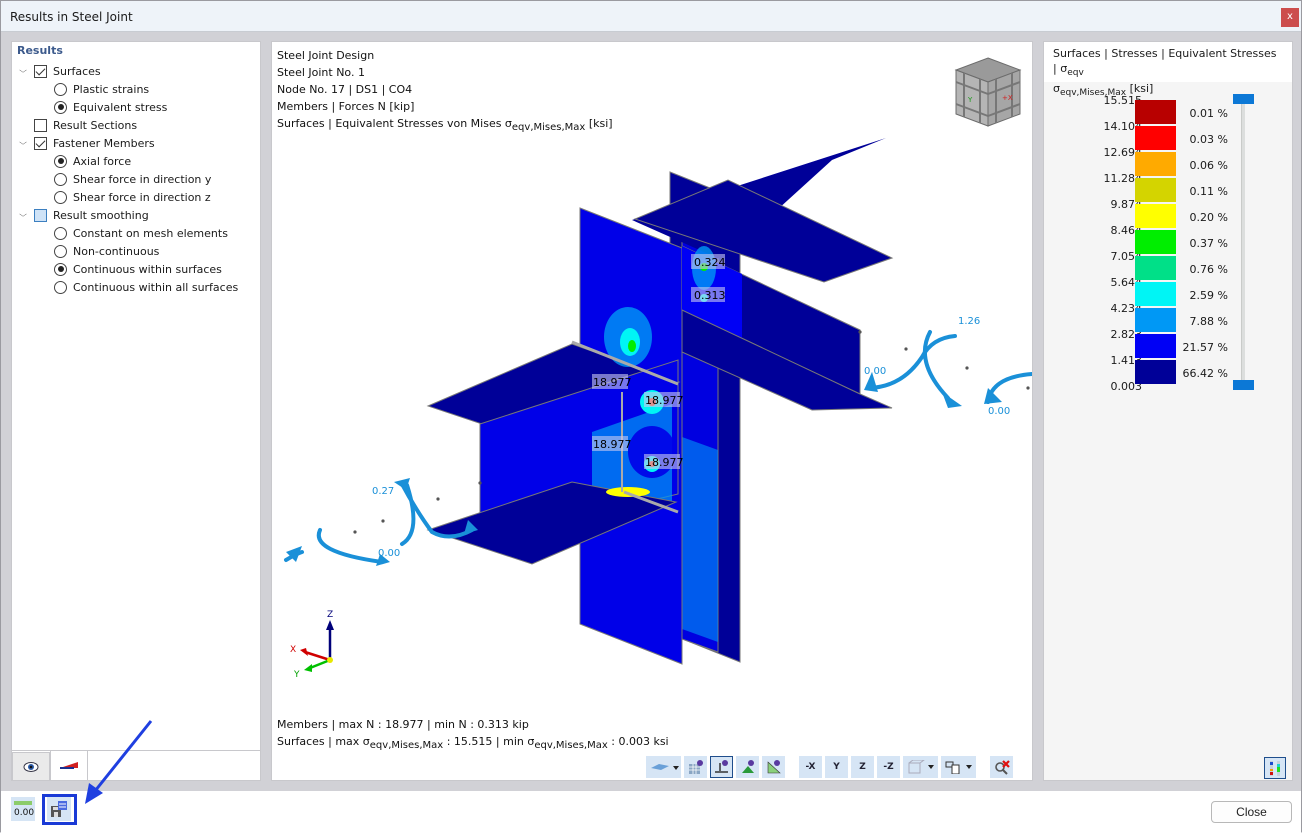  I want to click on tree-item: Shear force in direction y, so click(132, 179).